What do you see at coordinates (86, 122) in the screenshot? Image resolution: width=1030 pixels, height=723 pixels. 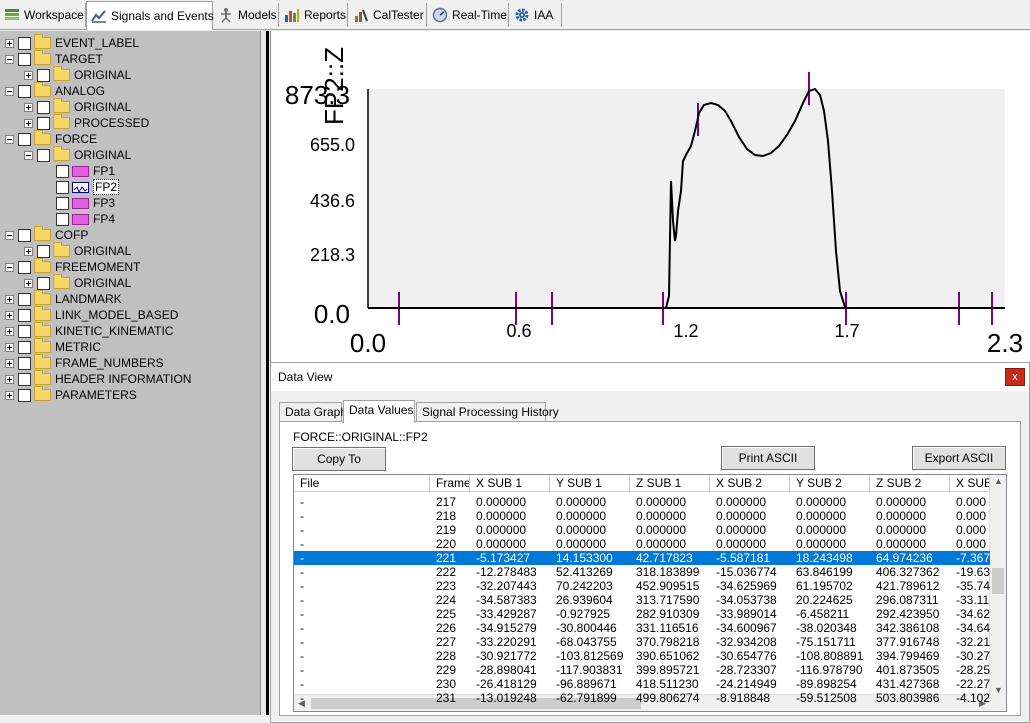 I see `tree-item: PROCESSED` at bounding box center [86, 122].